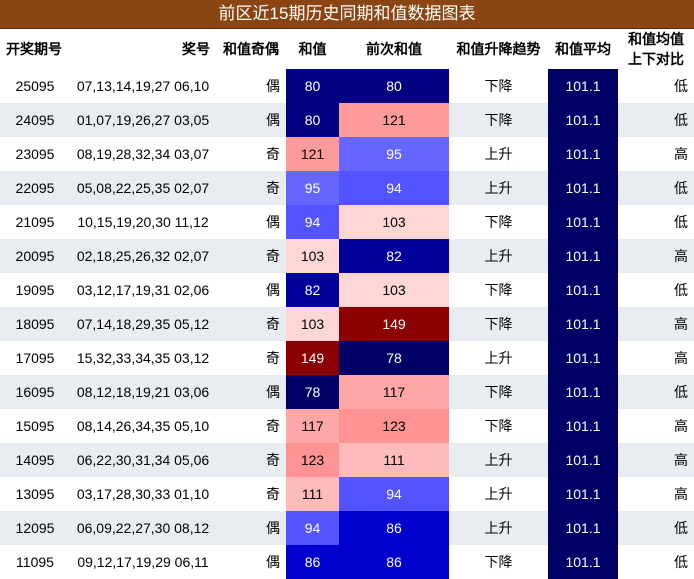  I want to click on issue-cell: 17095, so click(35, 358).